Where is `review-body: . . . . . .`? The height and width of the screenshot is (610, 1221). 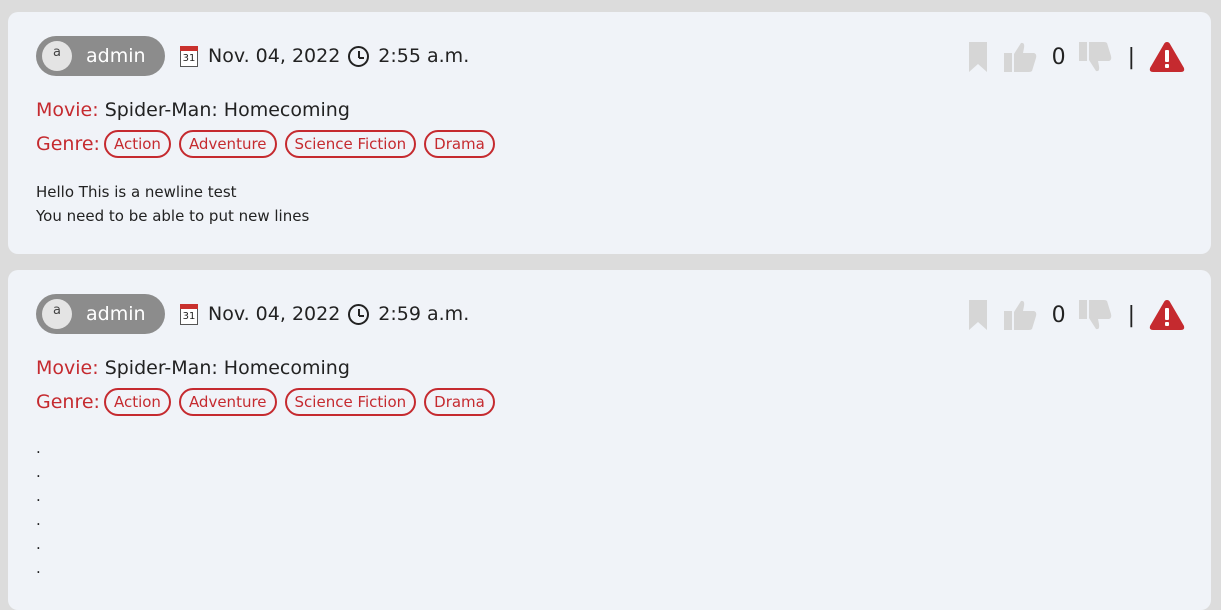 review-body: . . . . . . is located at coordinates (38, 508).